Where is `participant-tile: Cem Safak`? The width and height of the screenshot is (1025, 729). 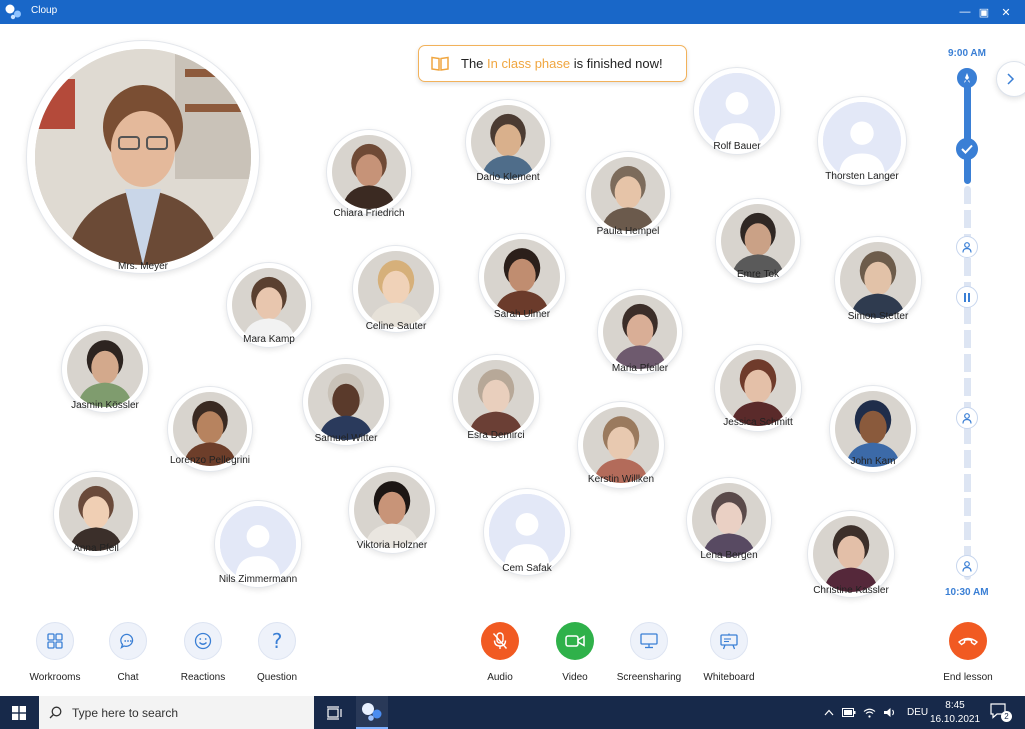 participant-tile: Cem Safak is located at coordinates (527, 532).